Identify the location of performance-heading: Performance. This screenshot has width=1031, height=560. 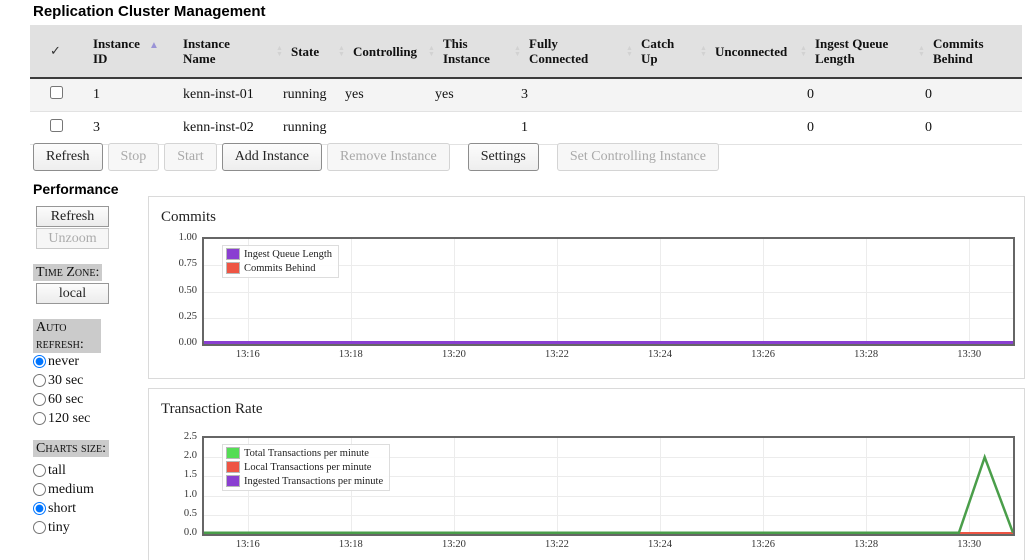
(76, 189).